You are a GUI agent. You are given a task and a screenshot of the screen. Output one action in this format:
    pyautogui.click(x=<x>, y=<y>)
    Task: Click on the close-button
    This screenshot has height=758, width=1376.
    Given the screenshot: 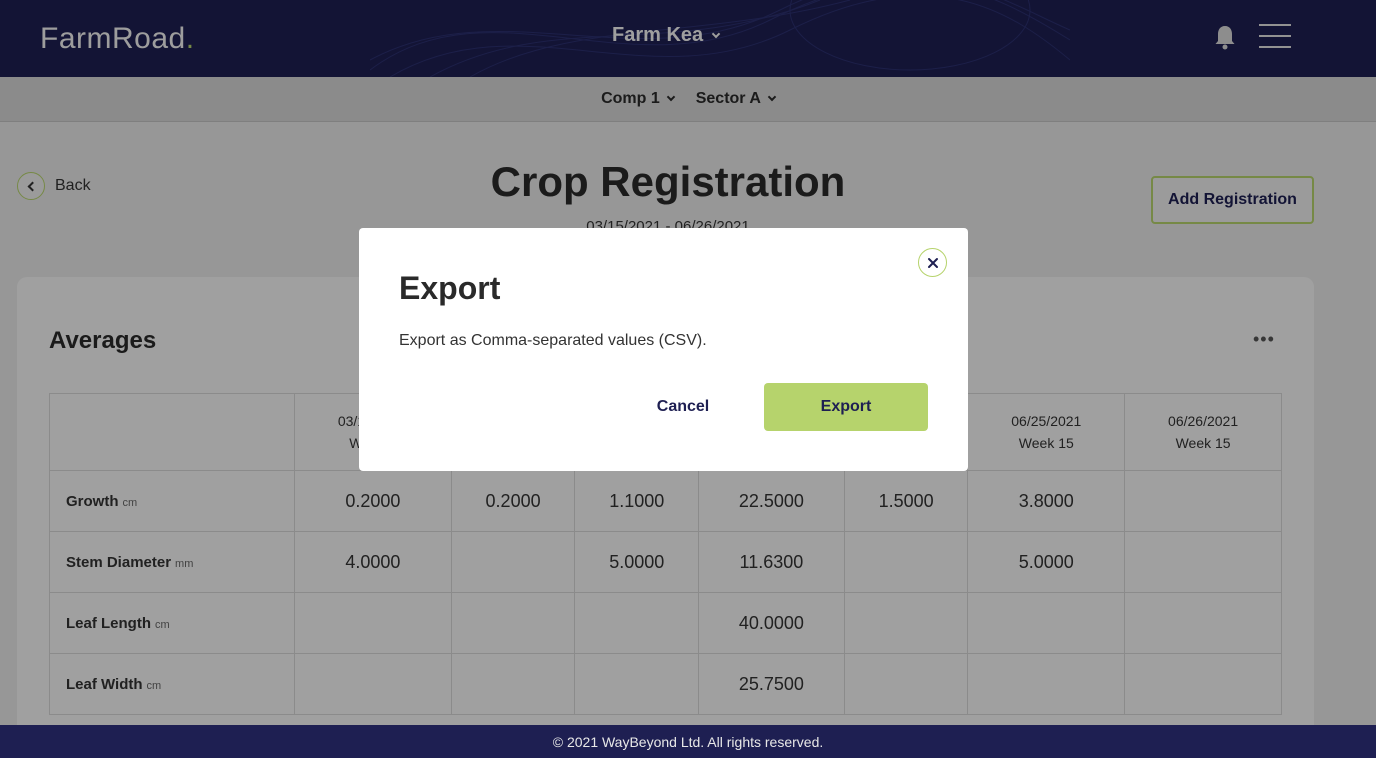 What is the action you would take?
    pyautogui.click(x=932, y=262)
    